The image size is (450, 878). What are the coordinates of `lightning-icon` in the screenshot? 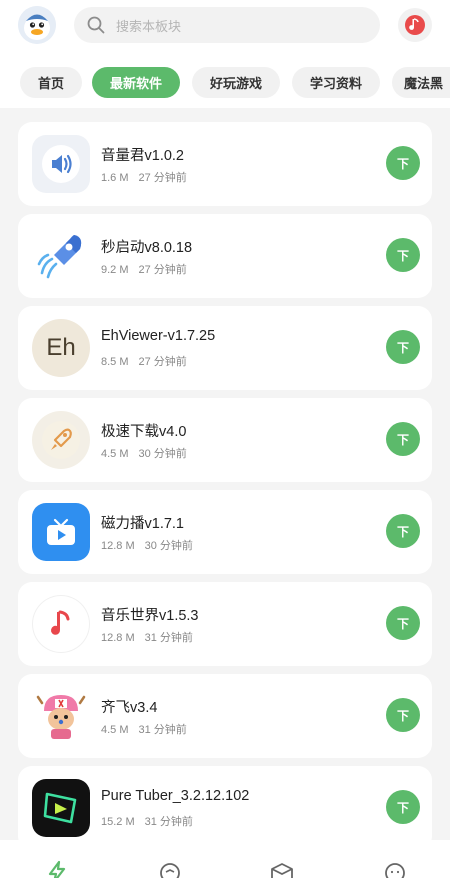 It's located at (57, 869).